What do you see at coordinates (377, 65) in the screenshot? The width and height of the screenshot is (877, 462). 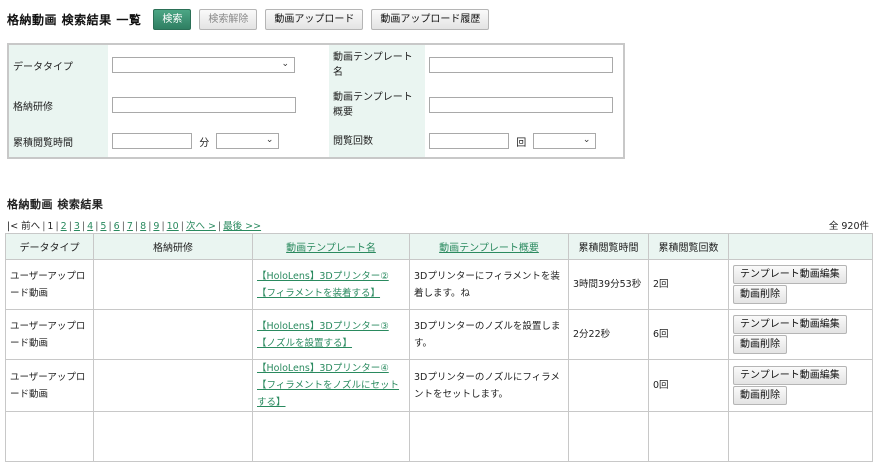 I see `template-name-label: 動画テンプレート名` at bounding box center [377, 65].